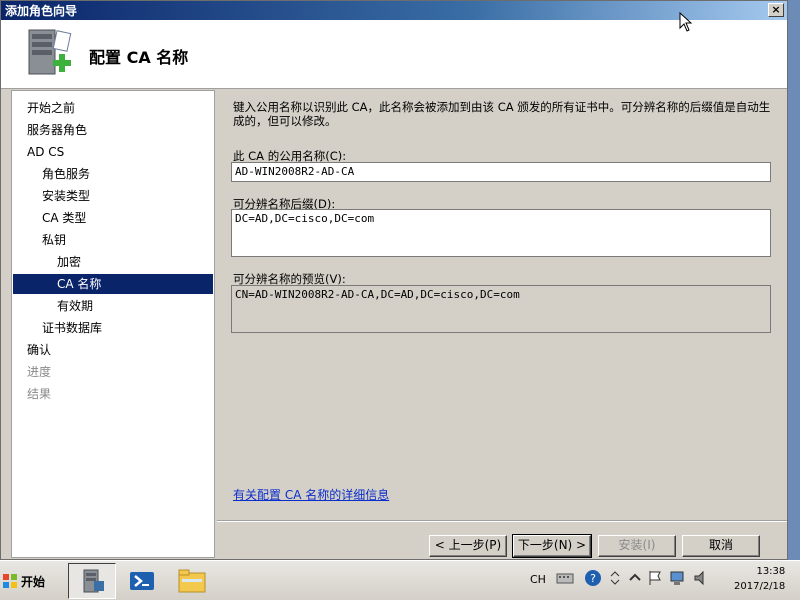 The image size is (800, 600). Describe the element at coordinates (760, 586) in the screenshot. I see `clock-date: 2017/2/18` at that location.